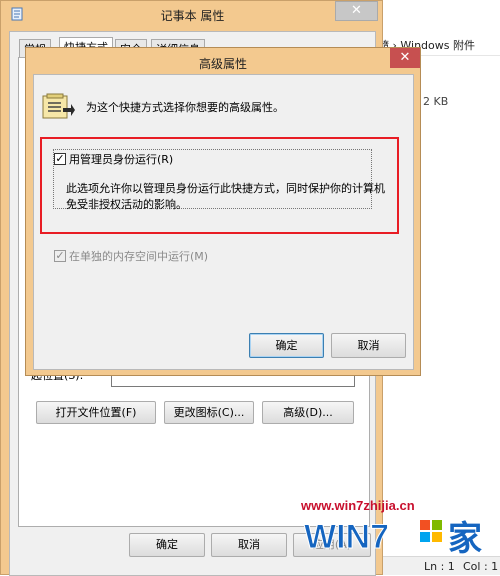  What do you see at coordinates (138, 256) in the screenshot?
I see `separate-memory-label: 在单独的内存空间中运行(M)` at bounding box center [138, 256].